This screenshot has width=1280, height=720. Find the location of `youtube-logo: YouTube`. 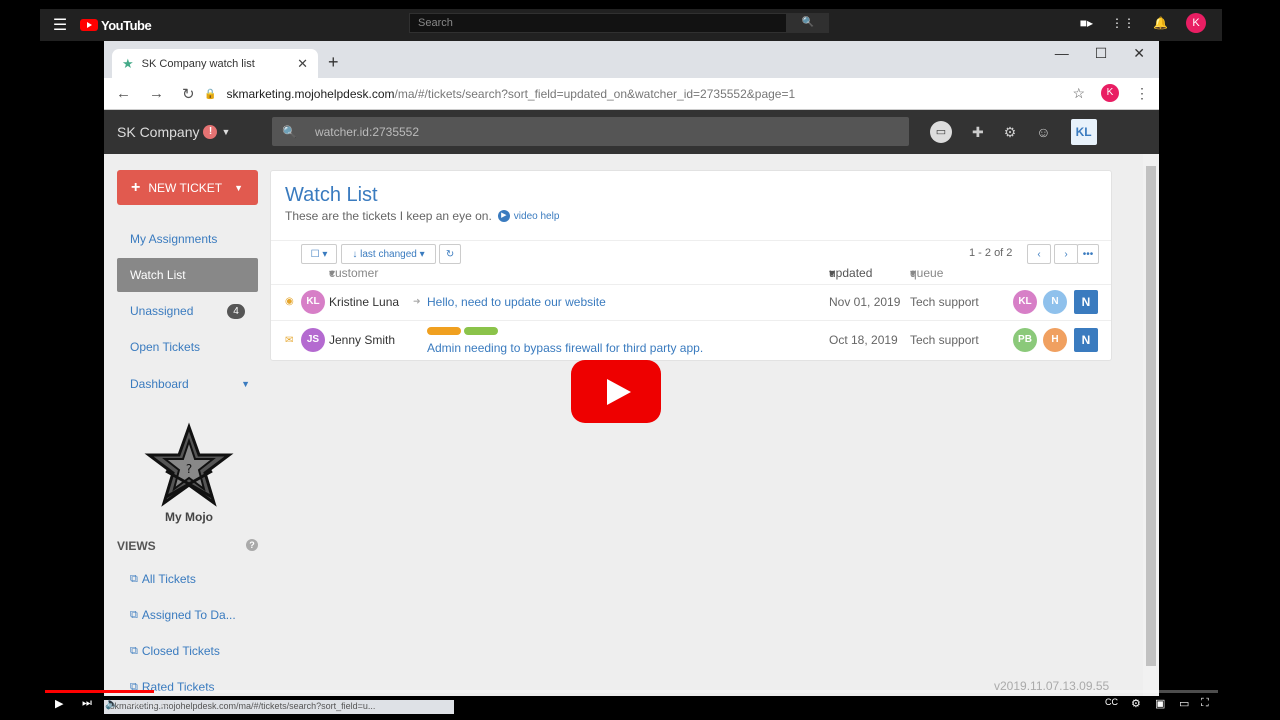

youtube-logo: YouTube is located at coordinates (116, 25).